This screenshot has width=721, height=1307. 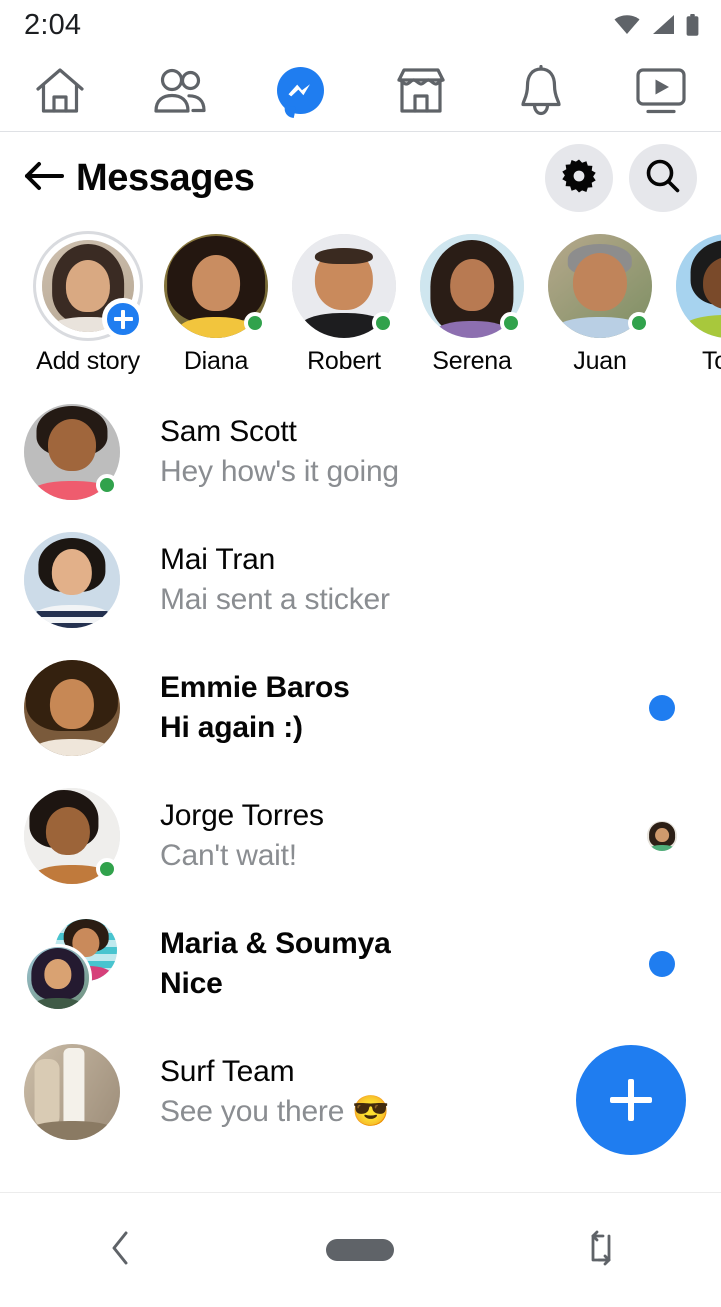 What do you see at coordinates (227, 1072) in the screenshot?
I see `conversation-name: Surf Team` at bounding box center [227, 1072].